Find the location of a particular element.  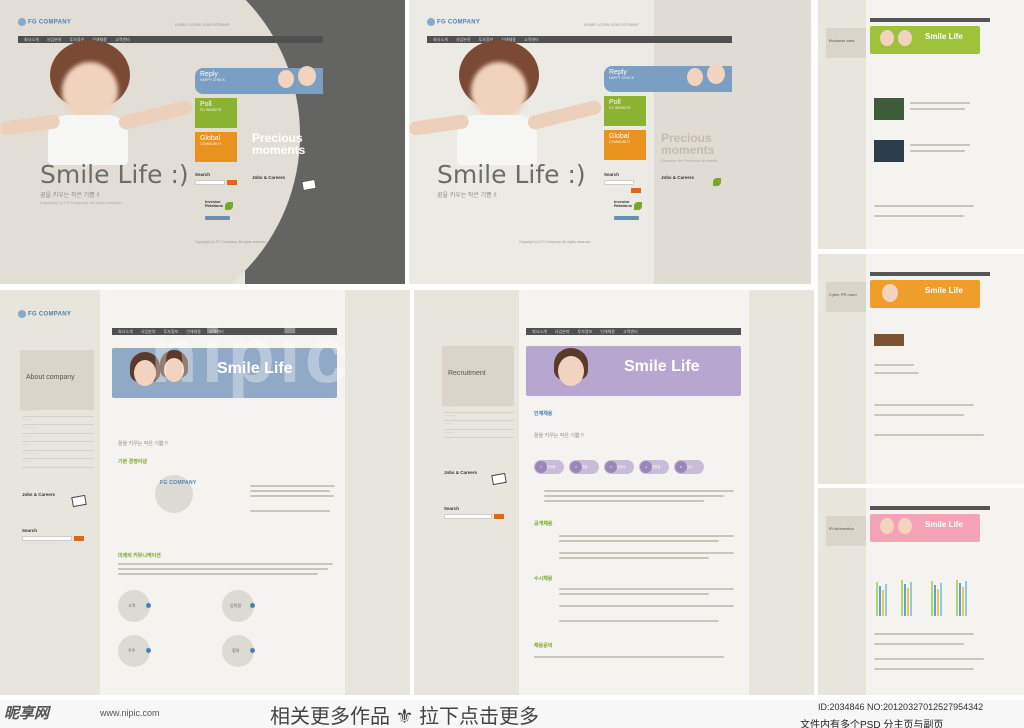

cyber-banner: Smile Life is located at coordinates (925, 294).